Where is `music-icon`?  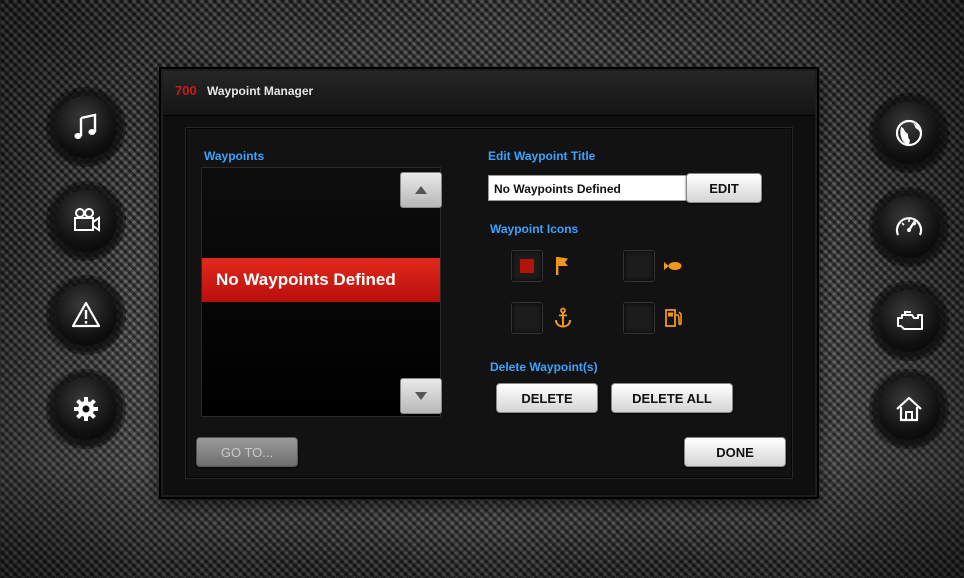
music-icon is located at coordinates (85, 126).